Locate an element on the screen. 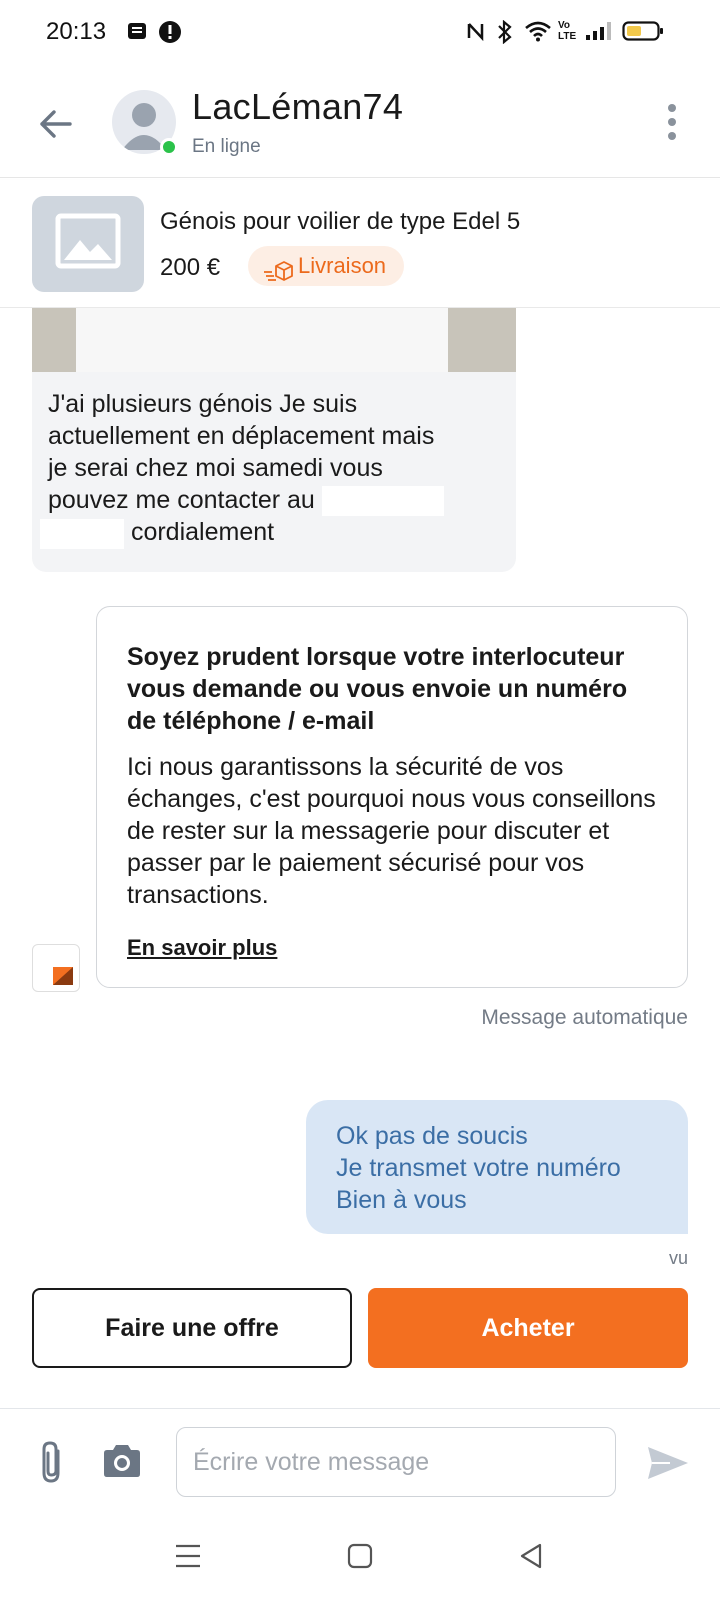  read-receipt: vu is located at coordinates (678, 1258).